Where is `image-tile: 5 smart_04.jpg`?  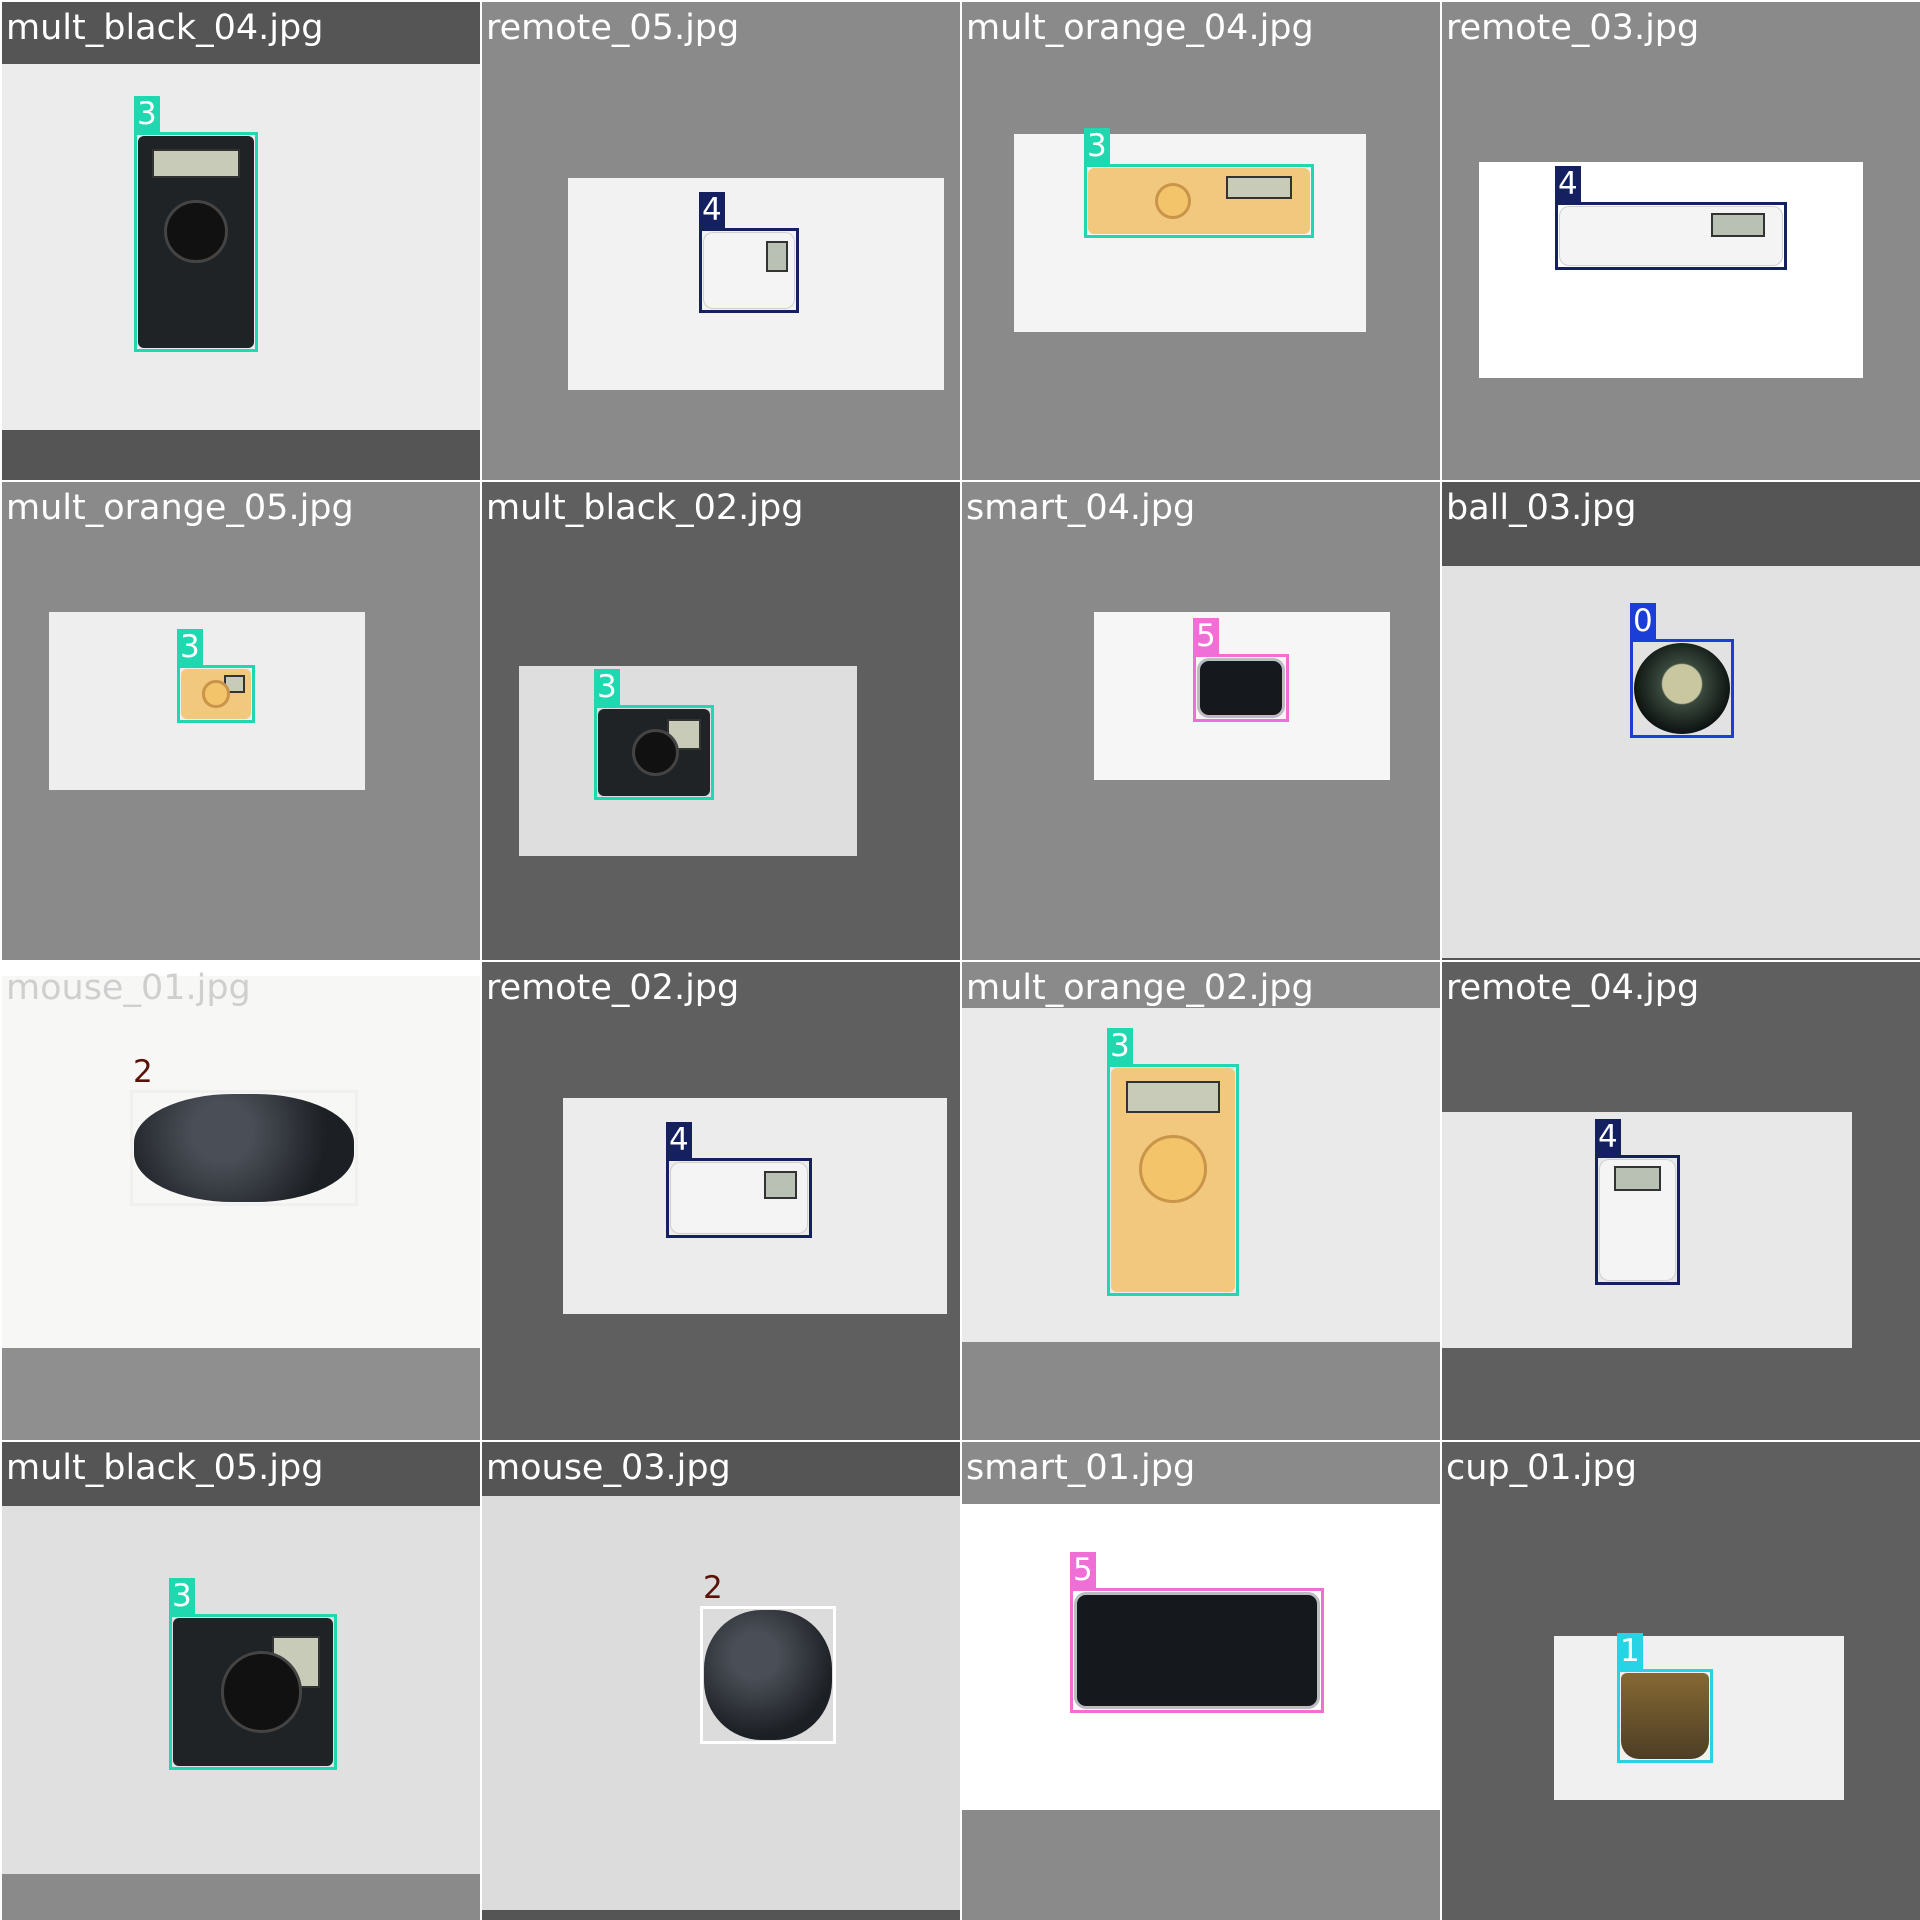
image-tile: 5 smart_04.jpg is located at coordinates (1201, 721).